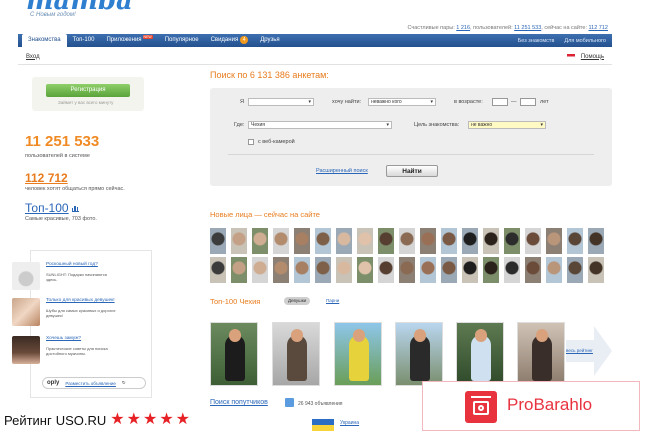 The height and width of the screenshot is (433, 650). What do you see at coordinates (481, 407) in the screenshot?
I see `probarahlo-logo-icon` at bounding box center [481, 407].